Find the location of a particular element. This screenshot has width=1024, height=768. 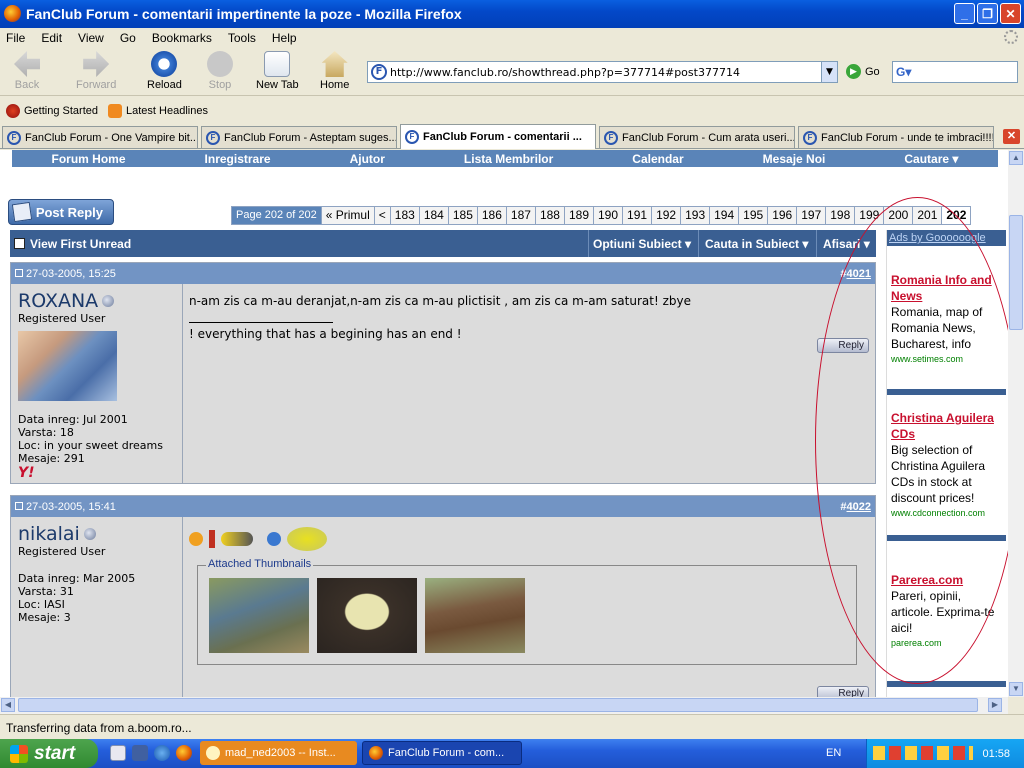

new-tab-button: New Tab is located at coordinates (277, 71).